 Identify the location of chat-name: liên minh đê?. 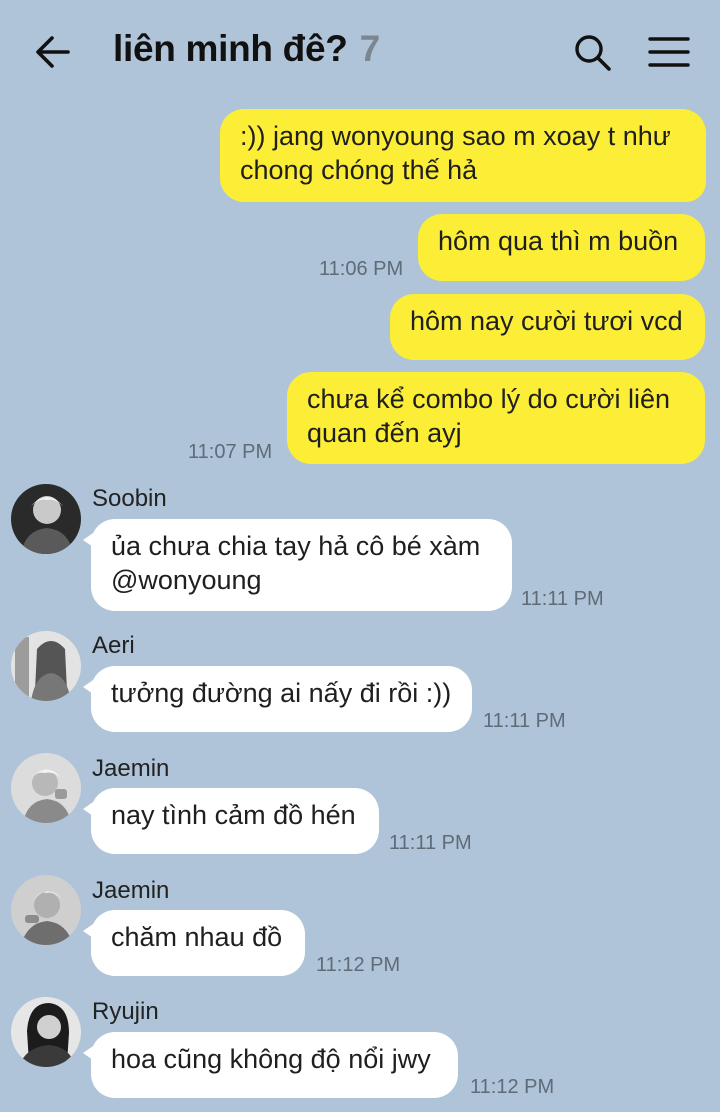
(230, 48).